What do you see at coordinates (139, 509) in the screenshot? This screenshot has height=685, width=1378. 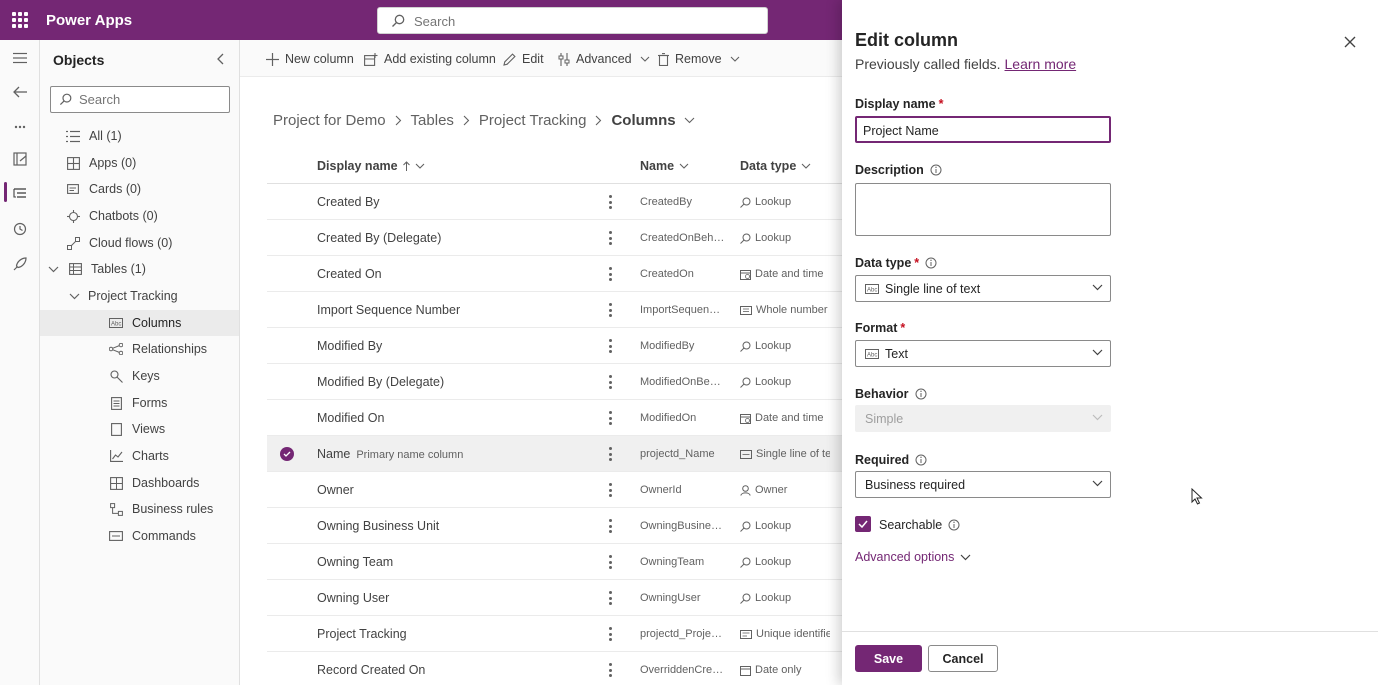 I see `tree-item-business-rules: Business rules` at bounding box center [139, 509].